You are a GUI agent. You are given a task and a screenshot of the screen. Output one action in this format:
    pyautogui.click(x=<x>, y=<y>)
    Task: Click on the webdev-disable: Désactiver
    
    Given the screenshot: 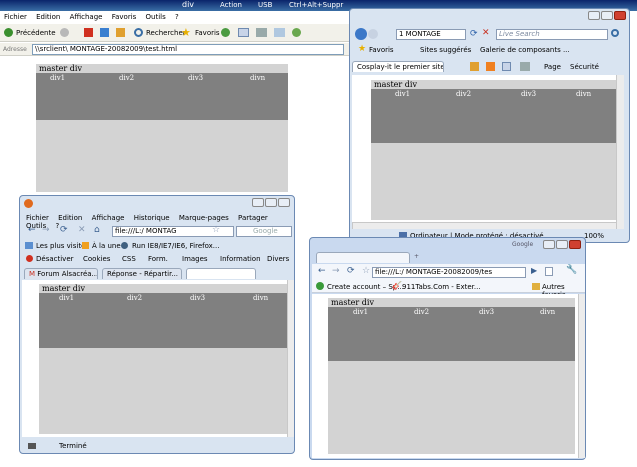 What is the action you would take?
    pyautogui.click(x=55, y=259)
    